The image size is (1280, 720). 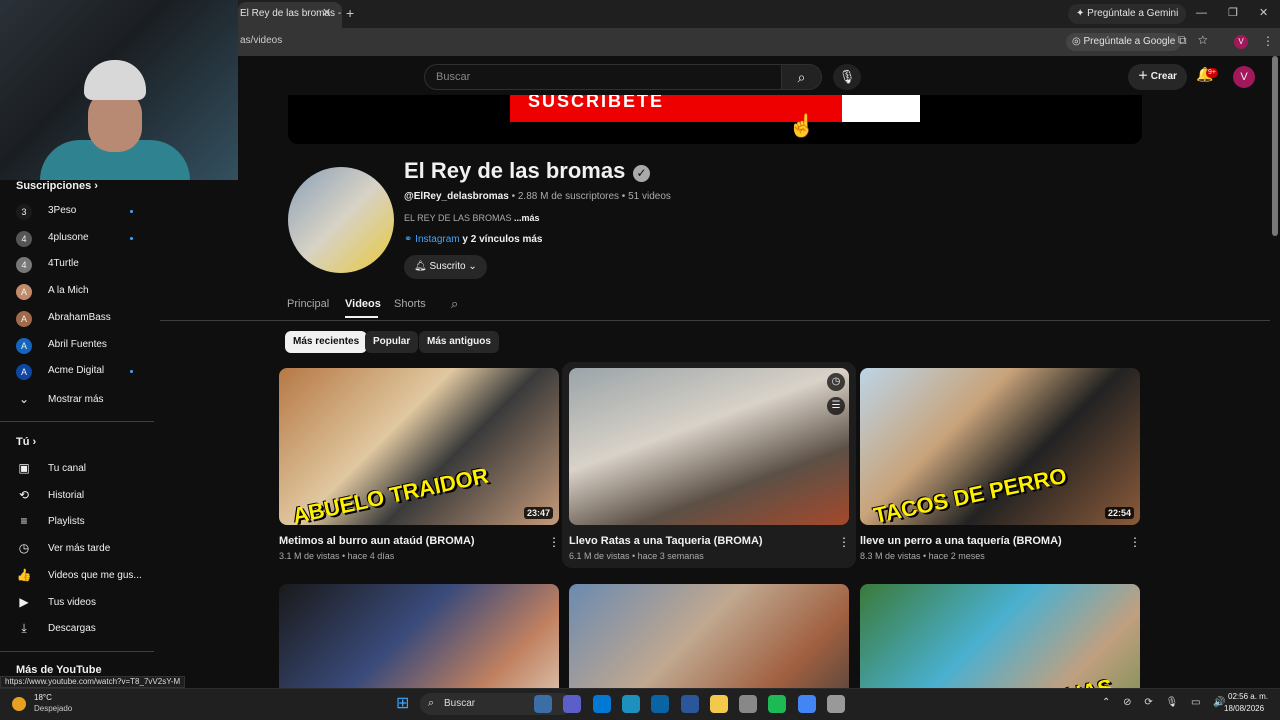 I want to click on sidebar-item-icon: ▶, so click(x=24, y=601).